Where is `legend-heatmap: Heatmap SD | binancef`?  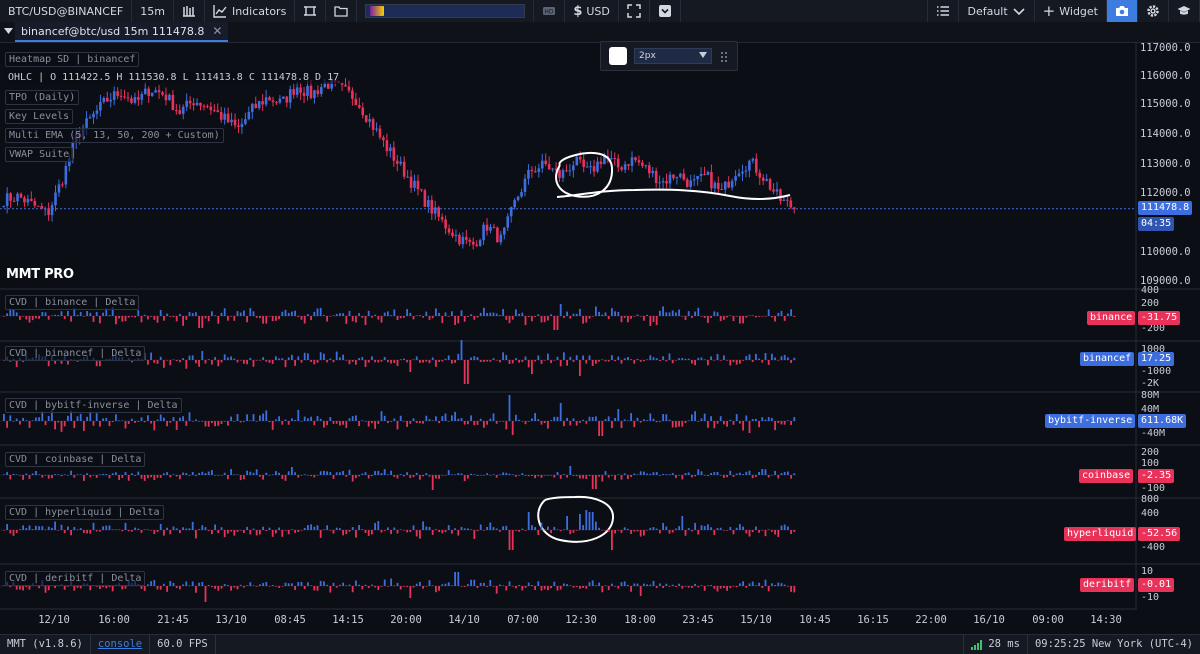
legend-heatmap: Heatmap SD | binancef is located at coordinates (72, 59).